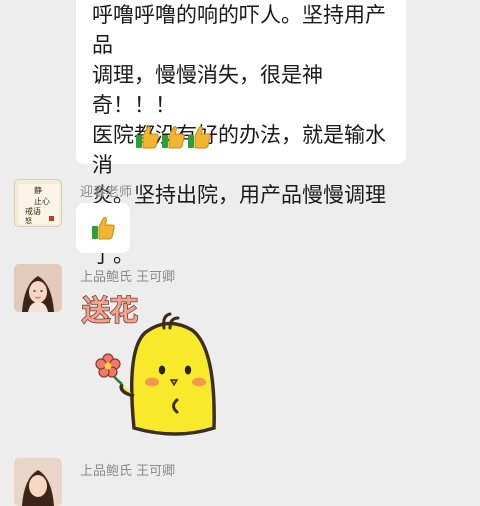  I want to click on avatar-yingchun: 静 止心 戒语 怒, so click(38, 203).